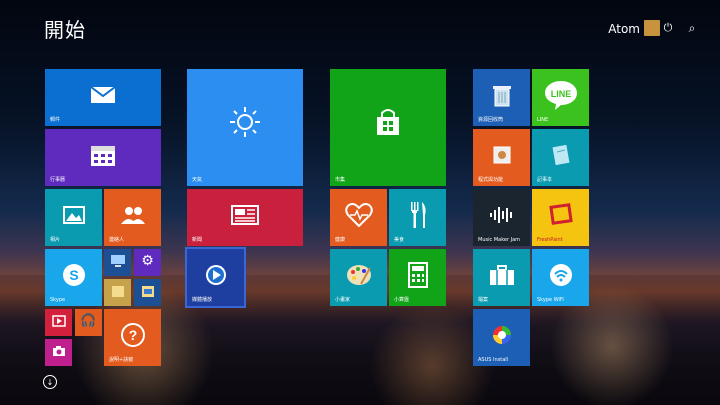 The image size is (720, 405). What do you see at coordinates (340, 240) in the screenshot?
I see `tile-label: 健康` at bounding box center [340, 240].